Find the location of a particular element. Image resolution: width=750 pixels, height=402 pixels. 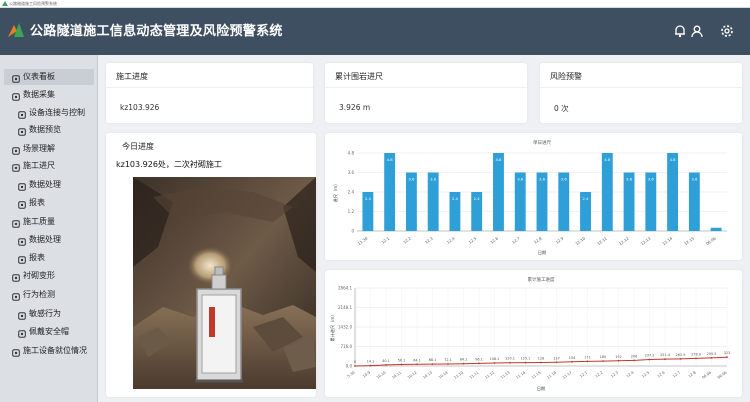

sidebar-item-label: 衬砌变形 is located at coordinates (39, 275).